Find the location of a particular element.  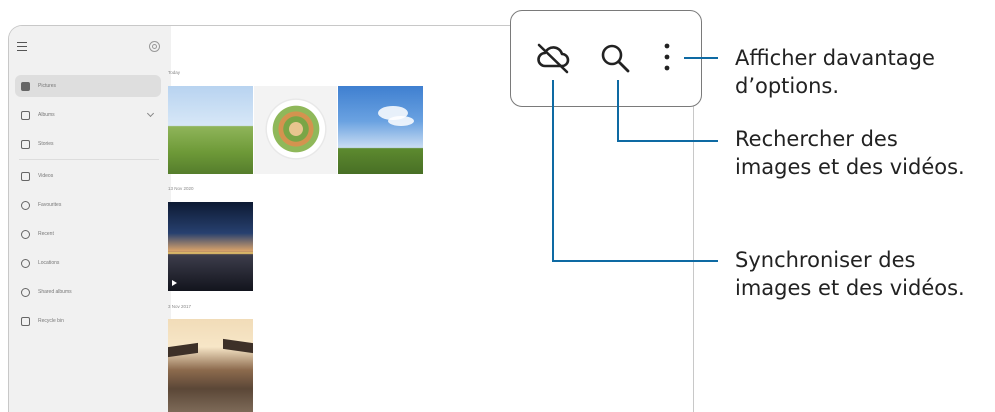

sidebar-divider is located at coordinates (89, 159).